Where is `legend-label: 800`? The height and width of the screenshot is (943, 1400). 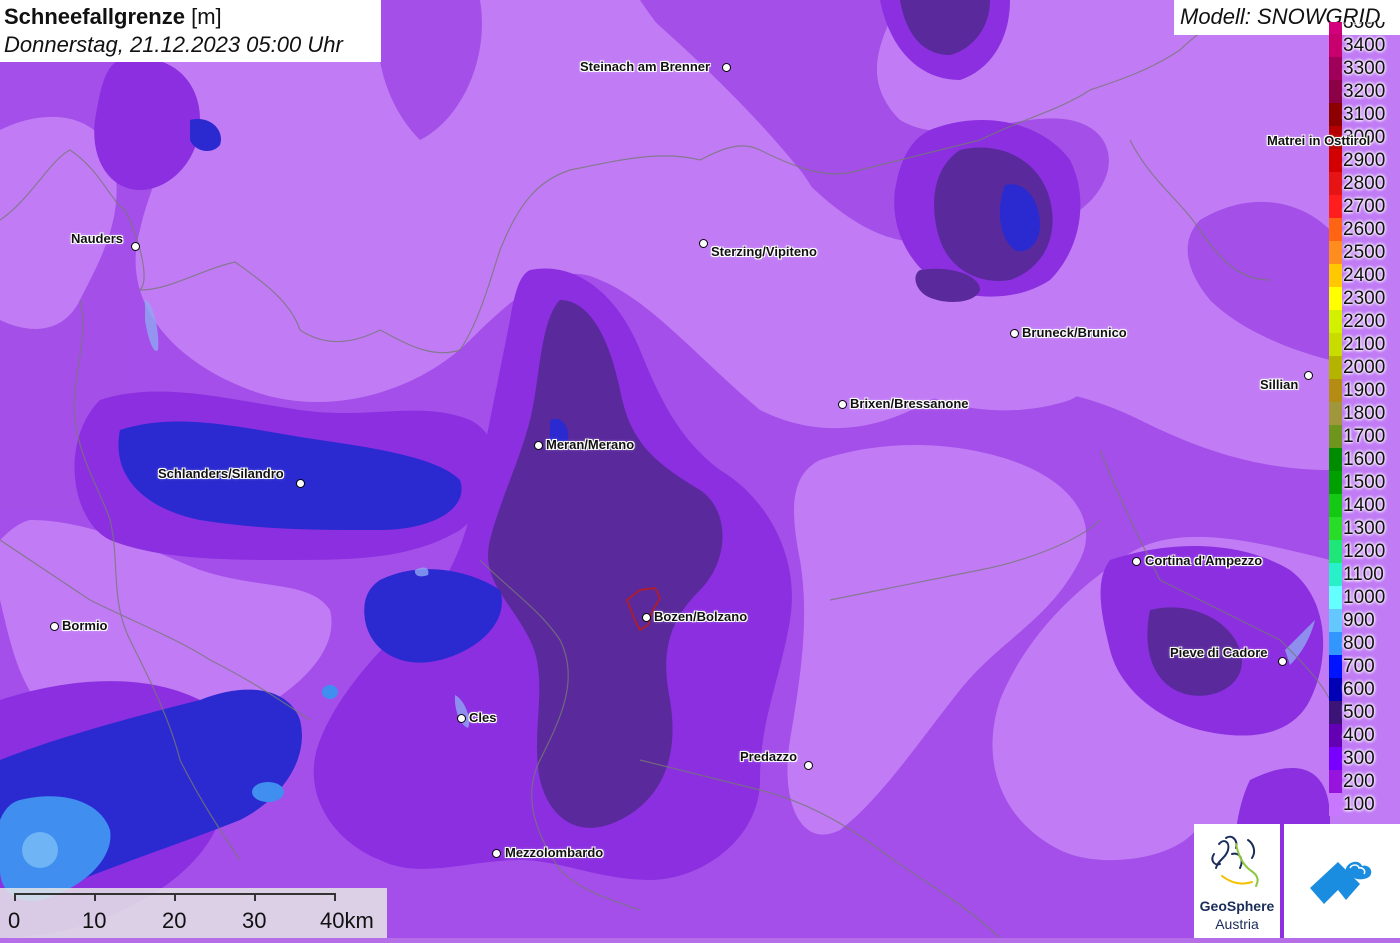
legend-label: 800 is located at coordinates (1359, 643).